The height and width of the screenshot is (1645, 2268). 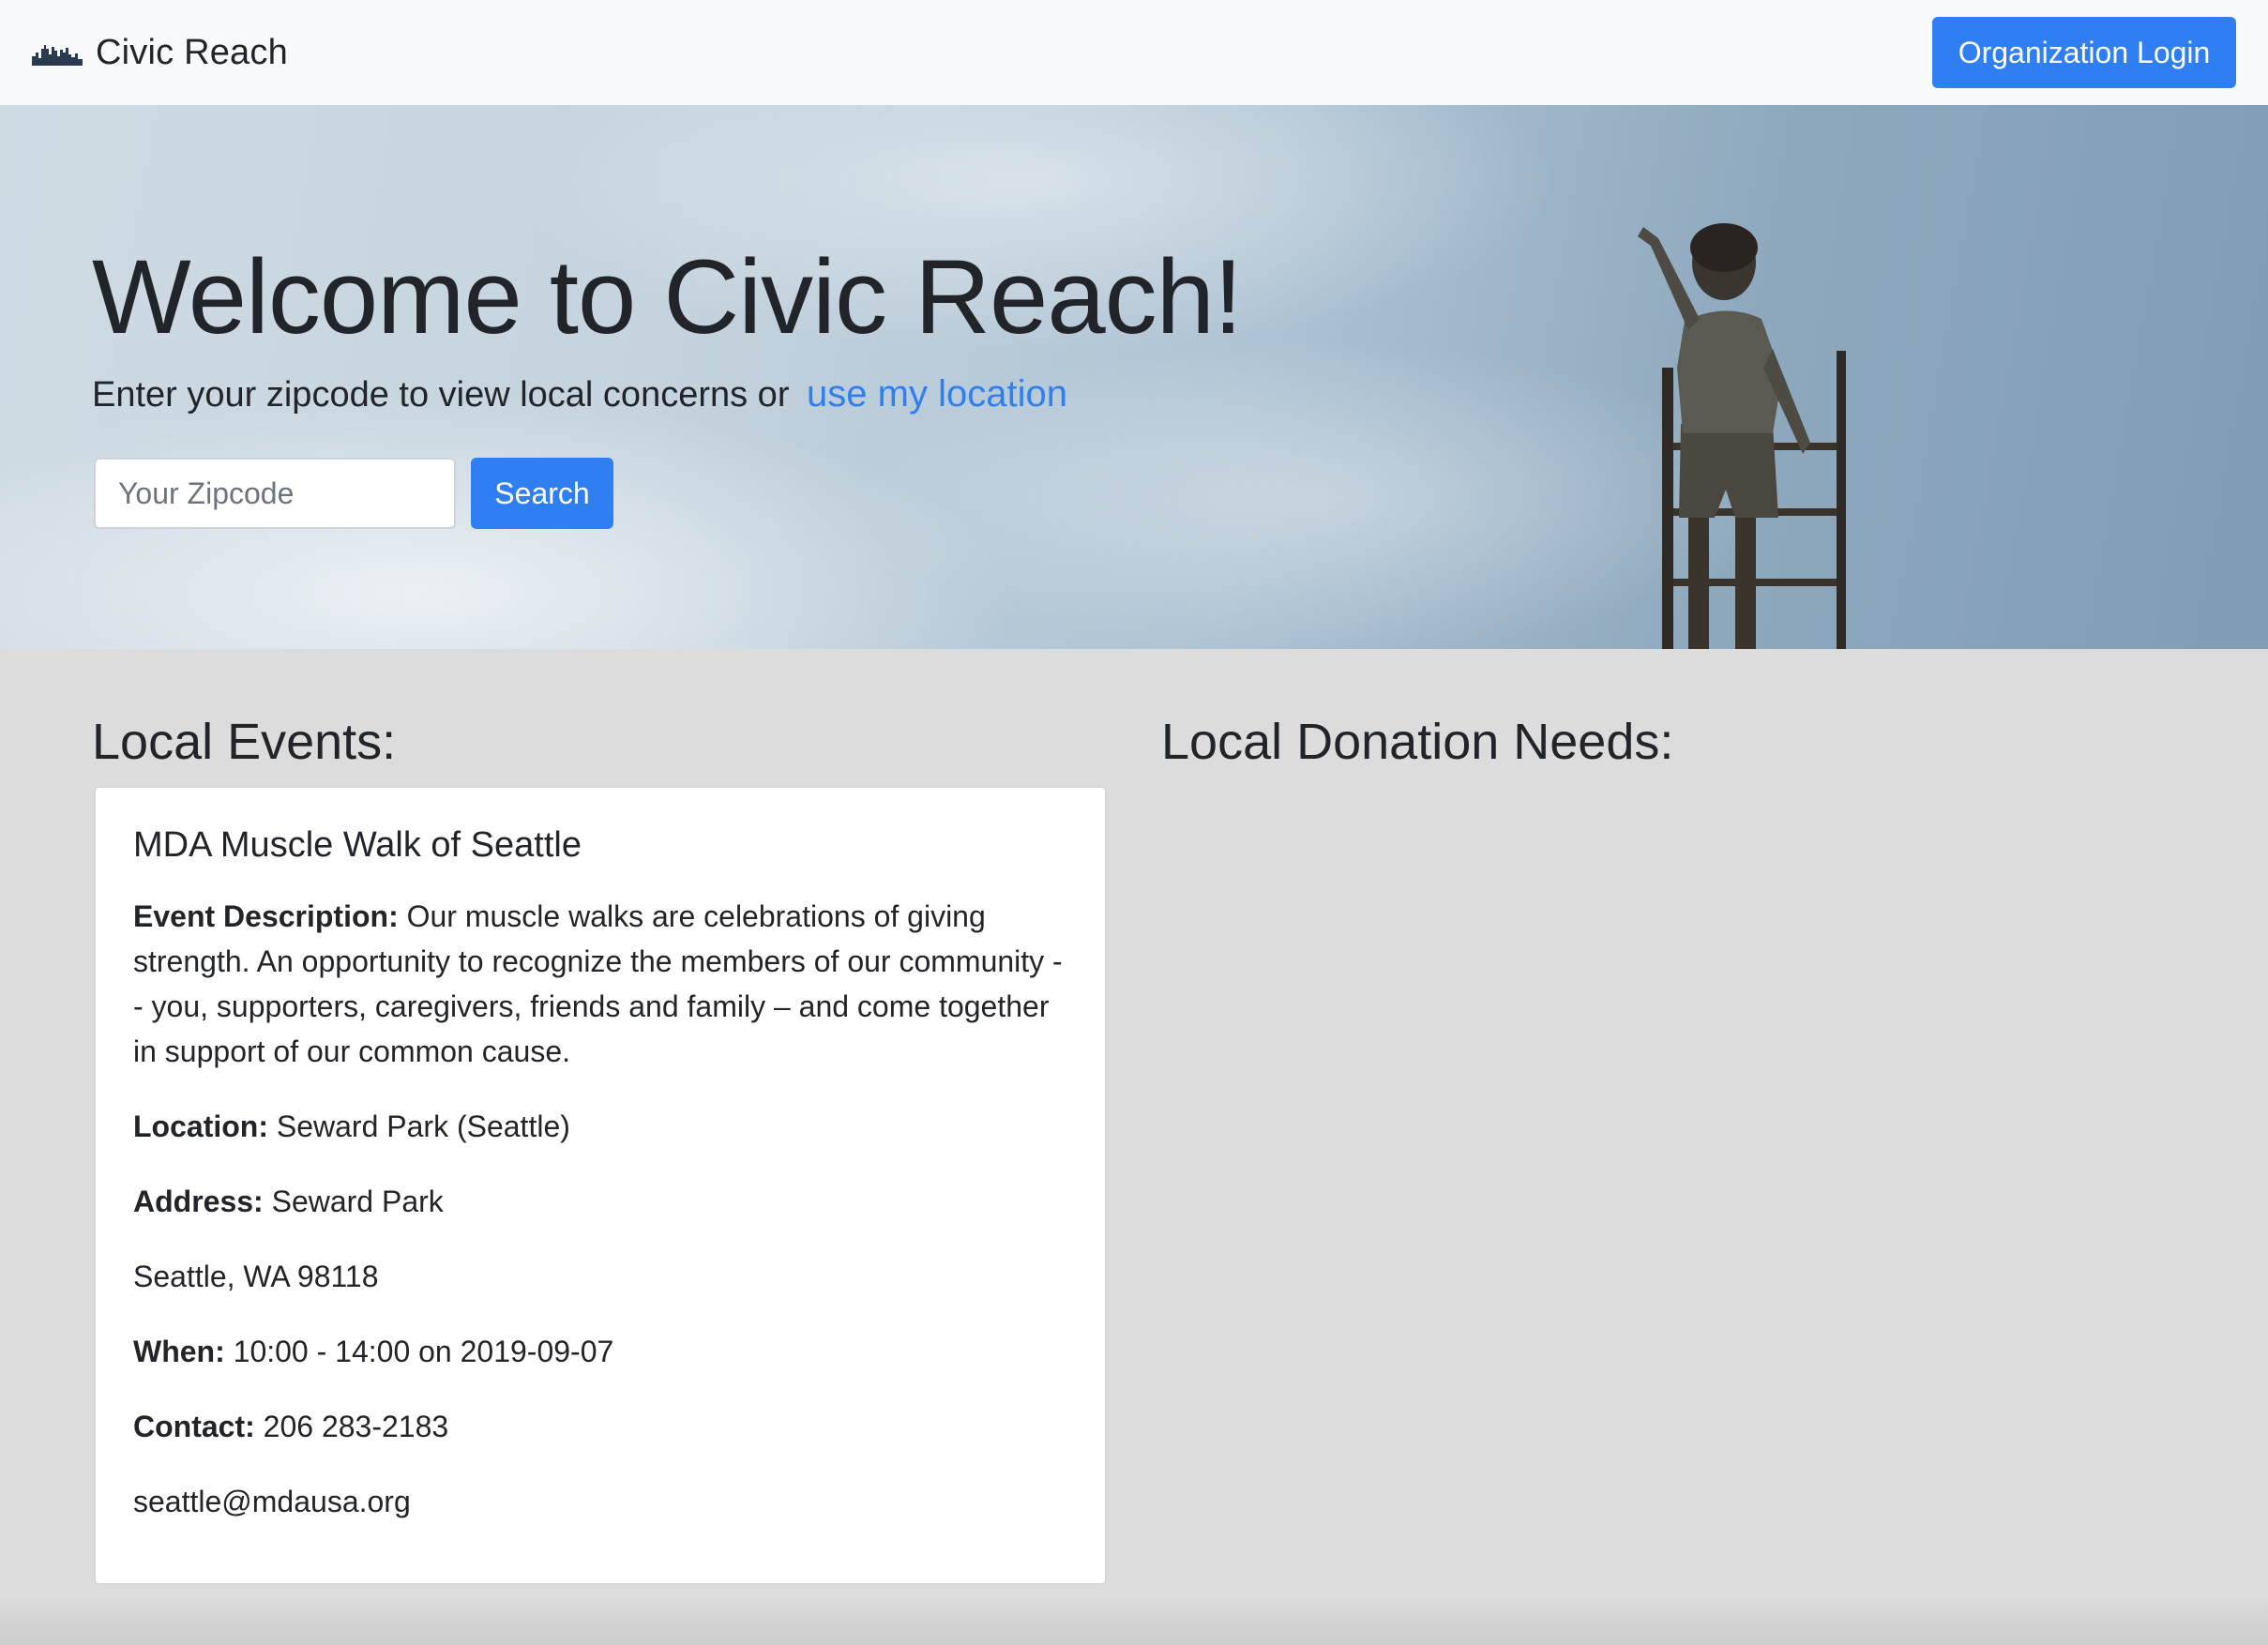 I want to click on brand: Civic Reach, so click(x=160, y=53).